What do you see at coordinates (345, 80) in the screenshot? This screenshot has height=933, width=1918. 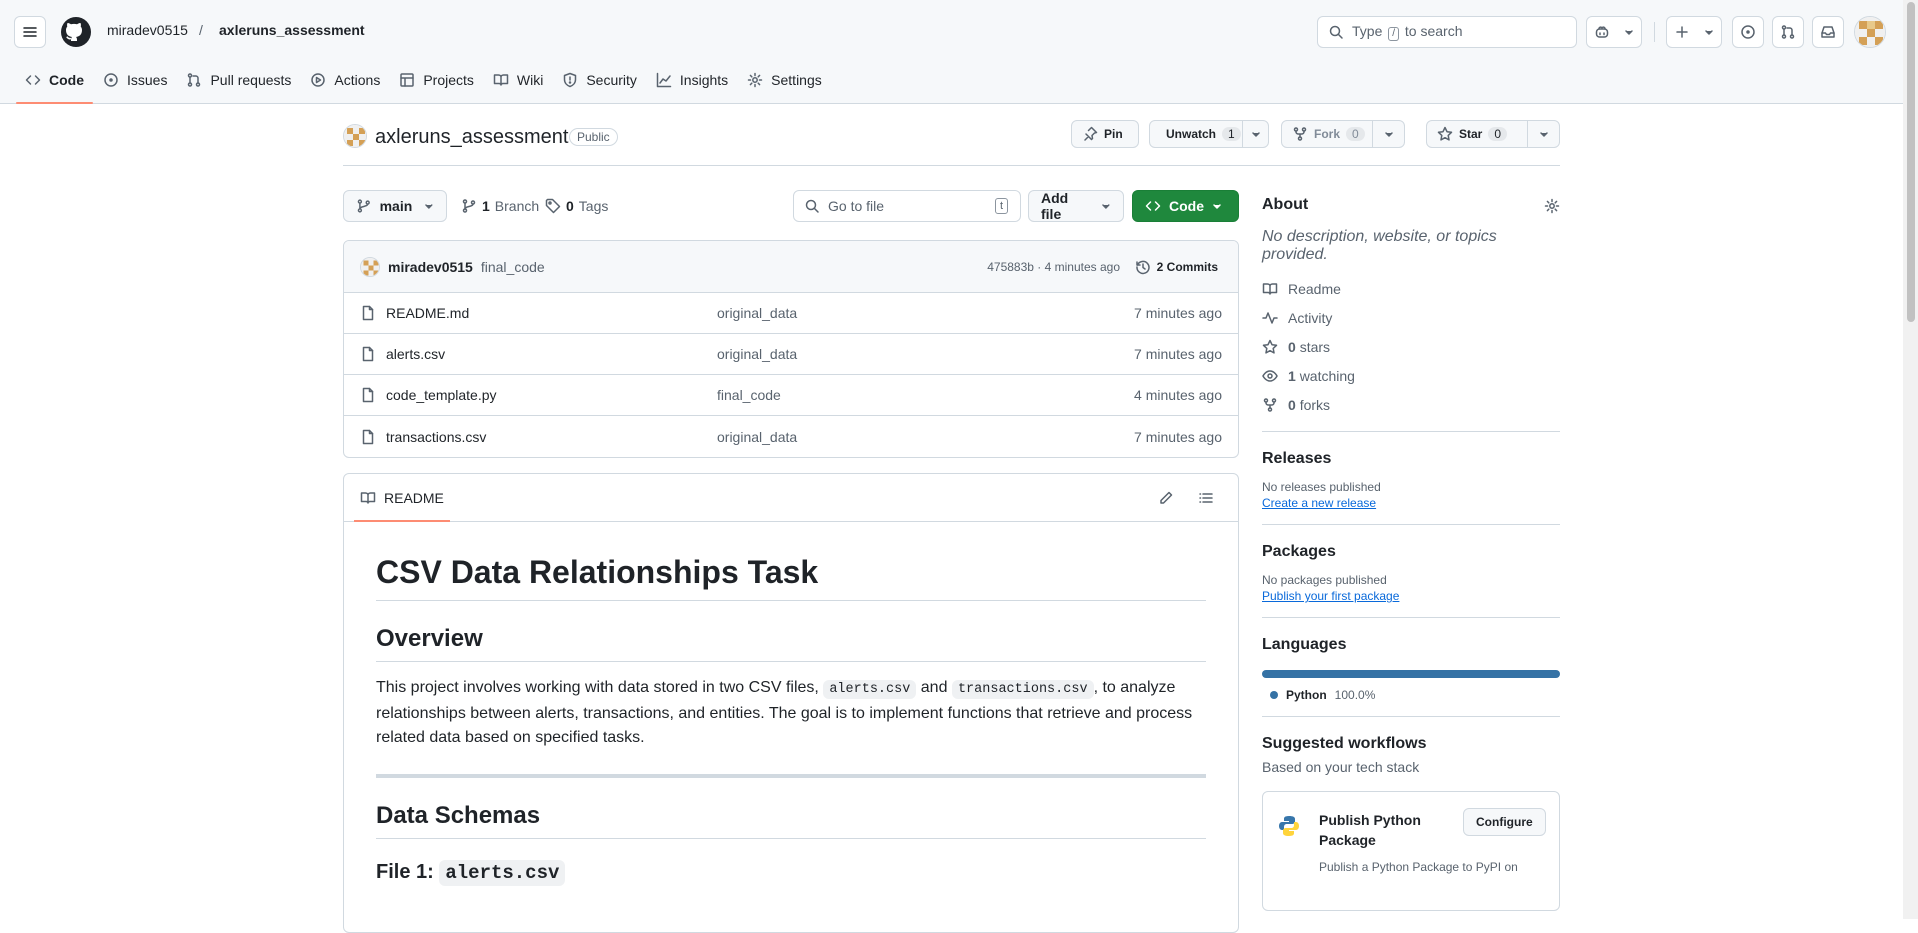 I see `tab-actions: Actions` at bounding box center [345, 80].